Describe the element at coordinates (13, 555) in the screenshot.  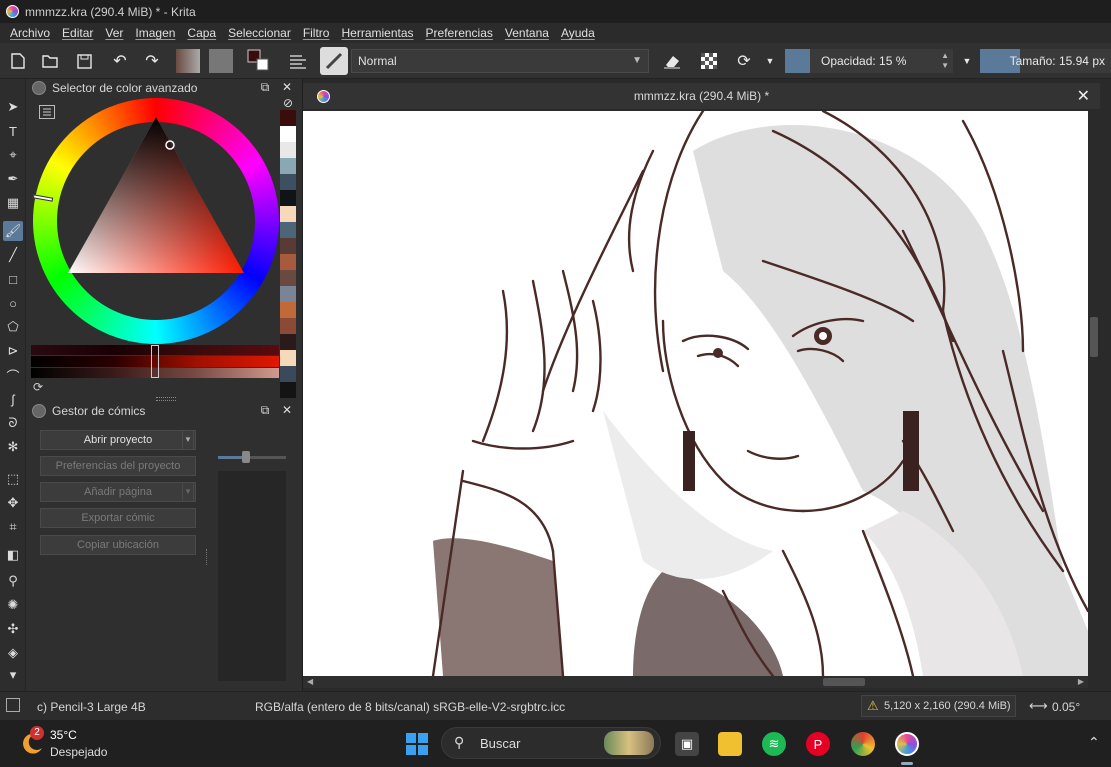
I see `gradient-tool-icon: ◧` at that location.